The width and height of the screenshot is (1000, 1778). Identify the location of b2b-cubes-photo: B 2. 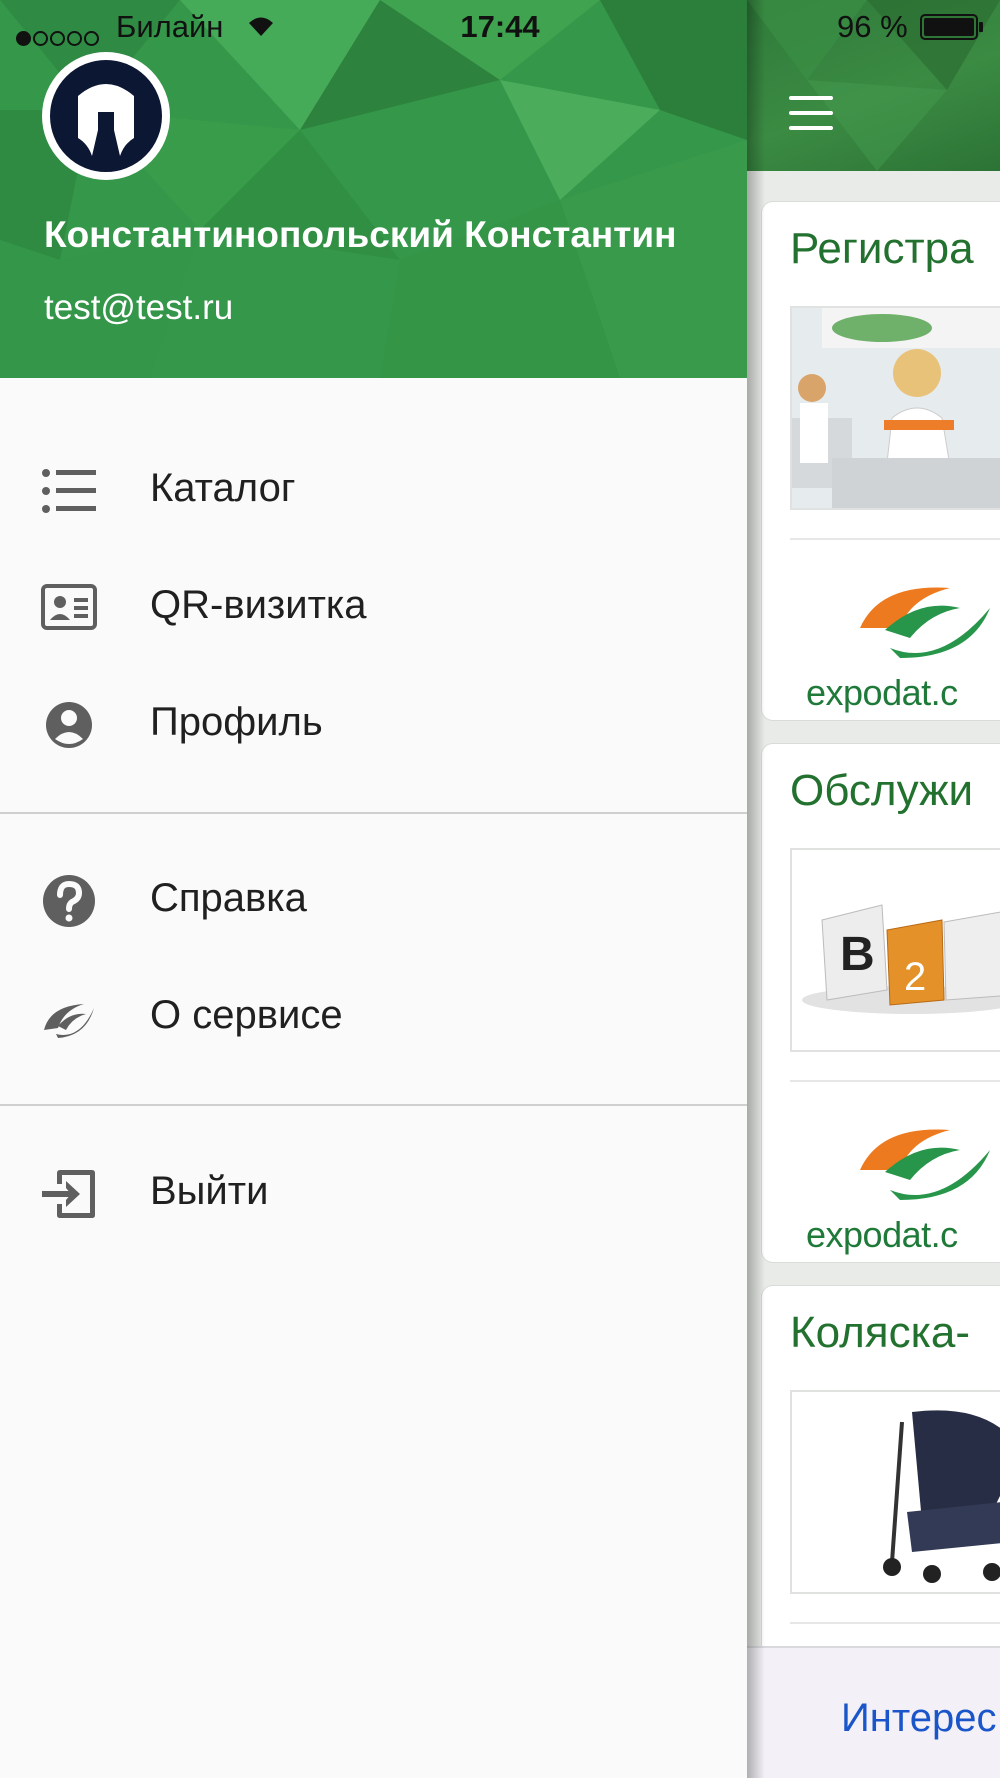
(895, 950).